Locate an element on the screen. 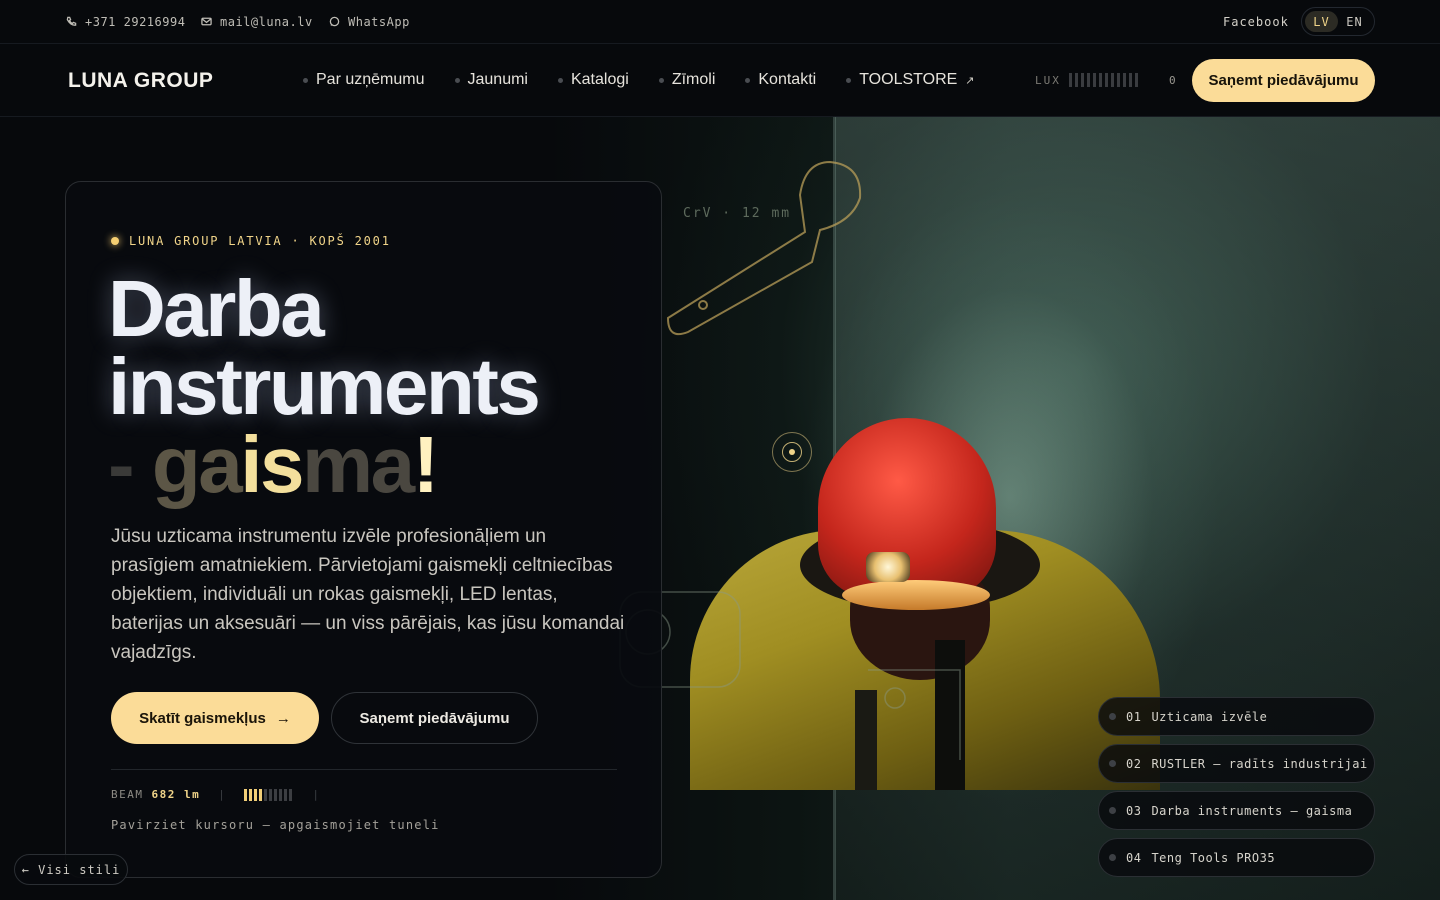 This screenshot has width=1440, height=900. whatsapp-text: WhatsApp is located at coordinates (379, 21).